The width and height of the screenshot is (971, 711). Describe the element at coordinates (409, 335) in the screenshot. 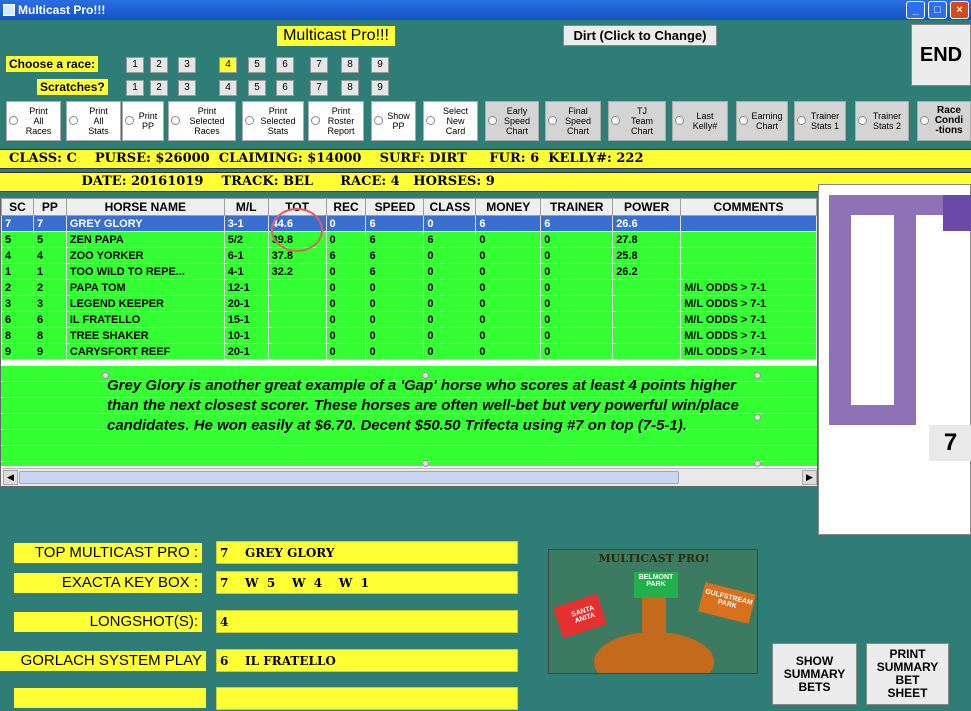

I see `table-row: 8 8 TREE SHAKER 10-1 0 0 0 0 0 M/L ODDS > 7-1` at that location.